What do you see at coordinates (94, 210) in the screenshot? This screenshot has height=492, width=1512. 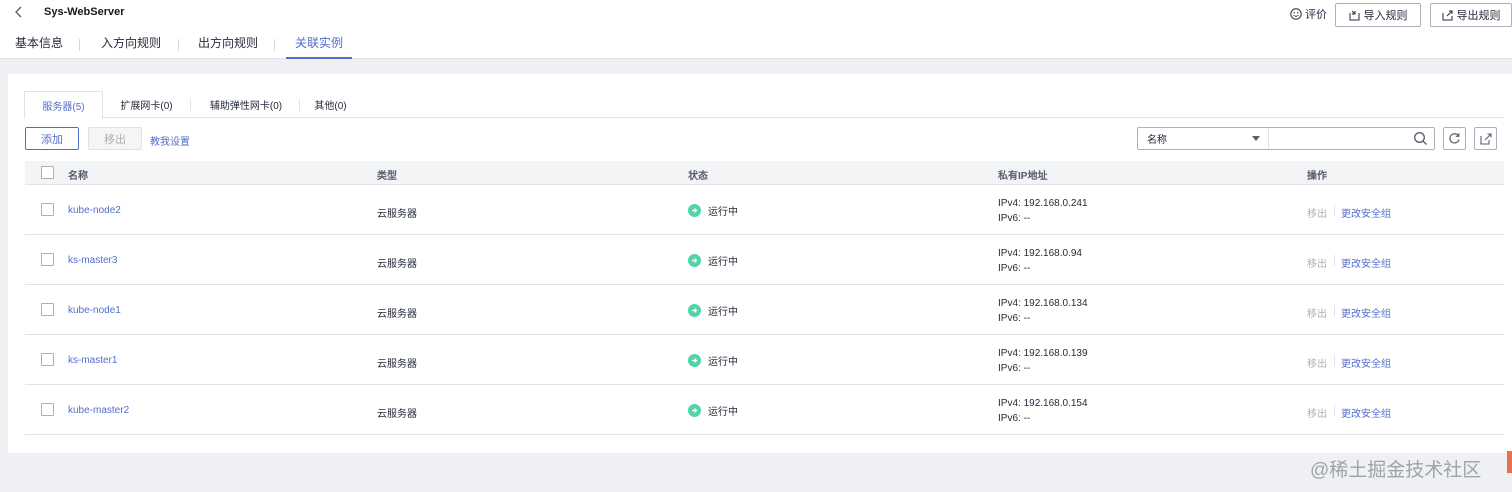 I see `instance-name-link: kube-node2` at bounding box center [94, 210].